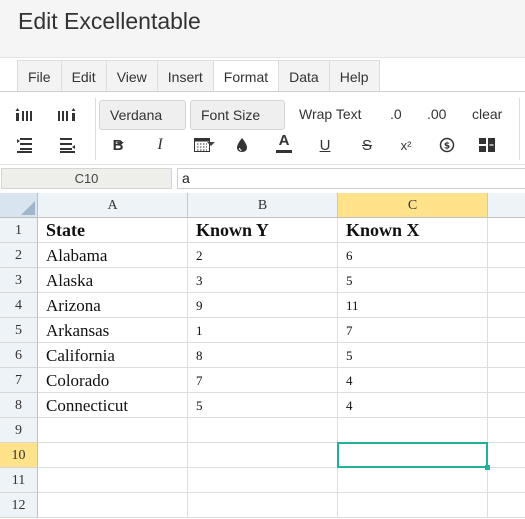 The width and height of the screenshot is (525, 519). I want to click on tab-view: View, so click(131, 76).